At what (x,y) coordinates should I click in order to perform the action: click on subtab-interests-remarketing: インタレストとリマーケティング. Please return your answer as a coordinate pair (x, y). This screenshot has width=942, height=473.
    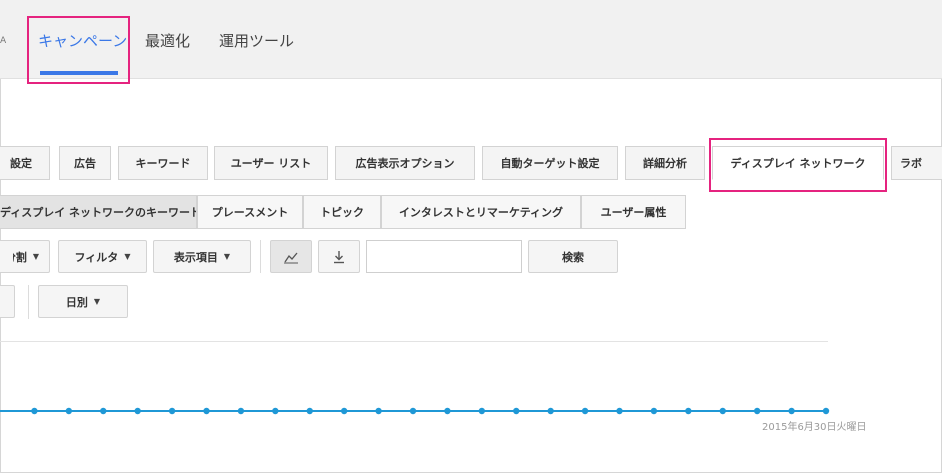
    Looking at the image, I should click on (481, 212).